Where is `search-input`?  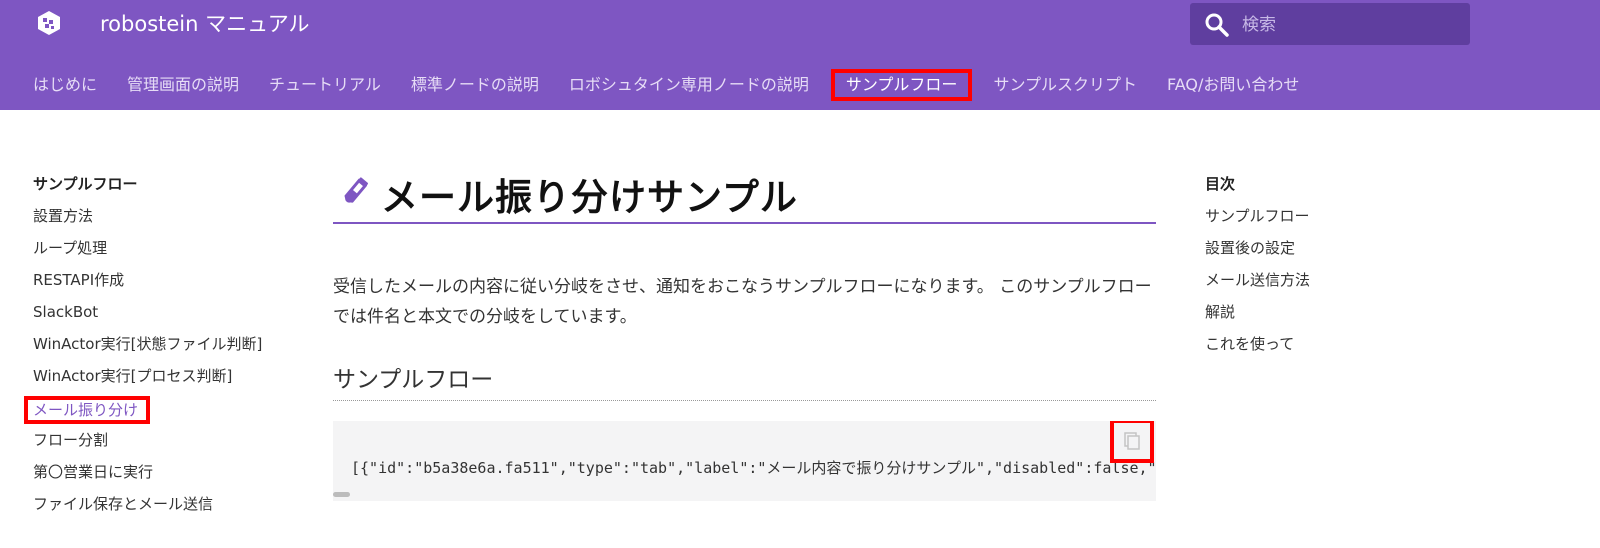 search-input is located at coordinates (1349, 25).